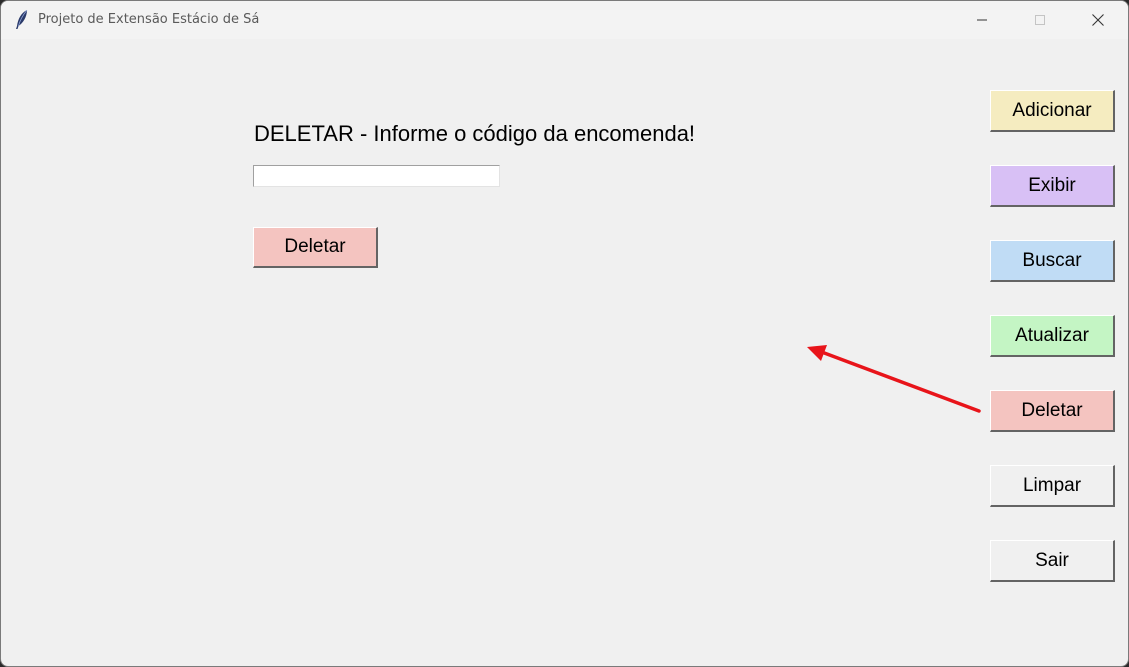 The height and width of the screenshot is (667, 1129). What do you see at coordinates (564, 20) in the screenshot?
I see `title-bar: Projeto de Extensão Estácio de Sá` at bounding box center [564, 20].